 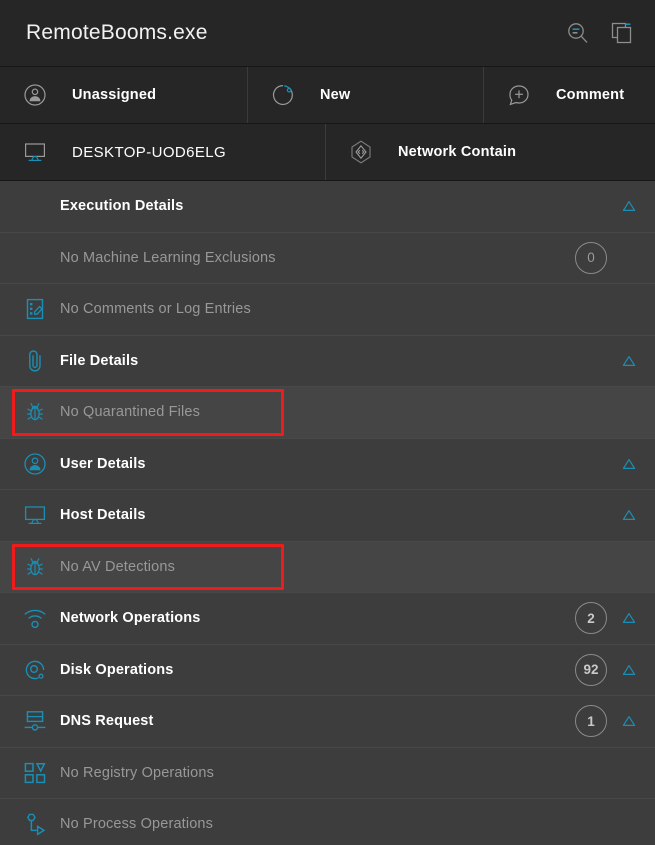 I want to click on disk-icon, so click(x=35, y=670).